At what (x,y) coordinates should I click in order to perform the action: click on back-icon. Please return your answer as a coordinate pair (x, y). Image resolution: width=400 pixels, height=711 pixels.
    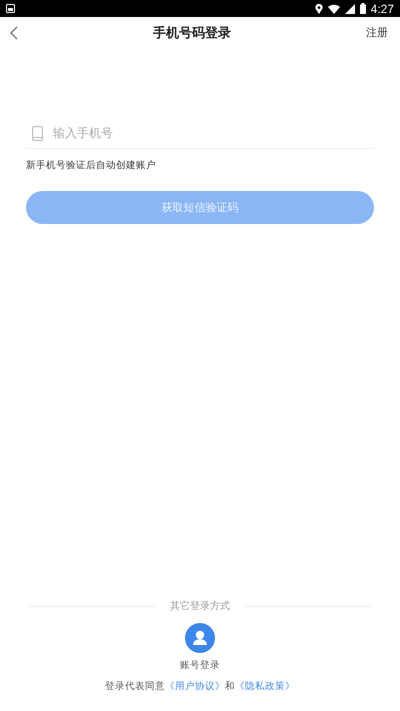
    Looking at the image, I should click on (14, 33).